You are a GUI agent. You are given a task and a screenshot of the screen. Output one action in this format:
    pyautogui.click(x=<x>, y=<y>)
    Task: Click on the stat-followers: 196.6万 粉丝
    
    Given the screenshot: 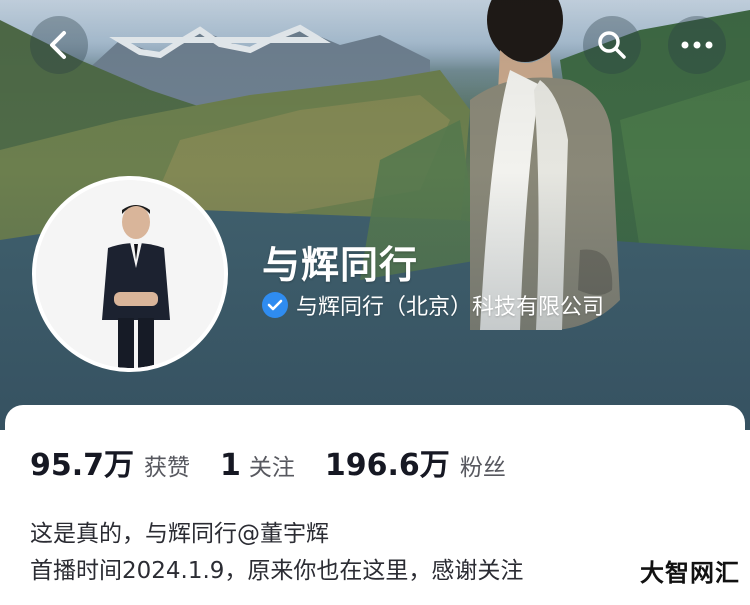 What is the action you would take?
    pyautogui.click(x=415, y=462)
    